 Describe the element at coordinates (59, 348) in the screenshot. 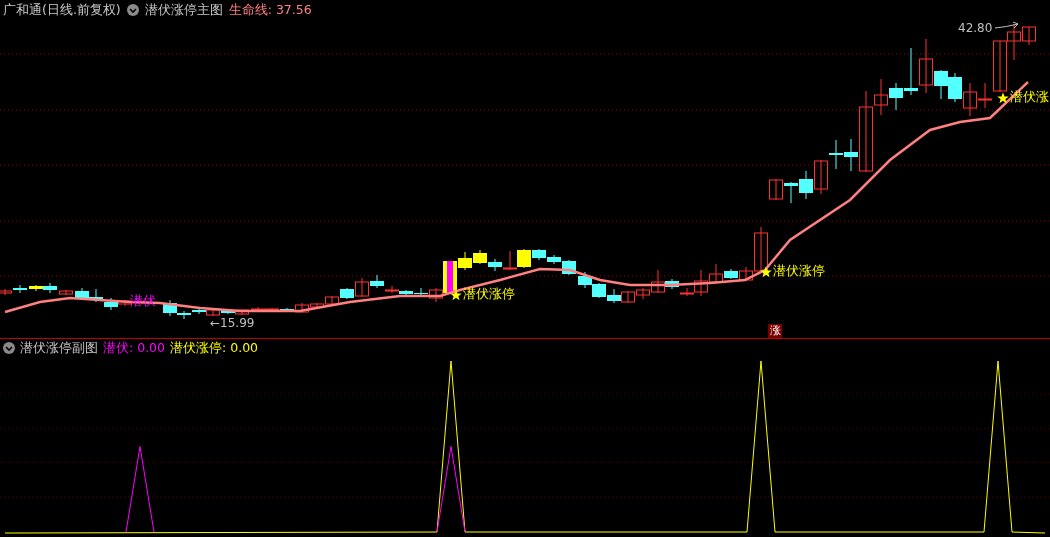

I see `indicator-name: 潜伏涨停副图` at that location.